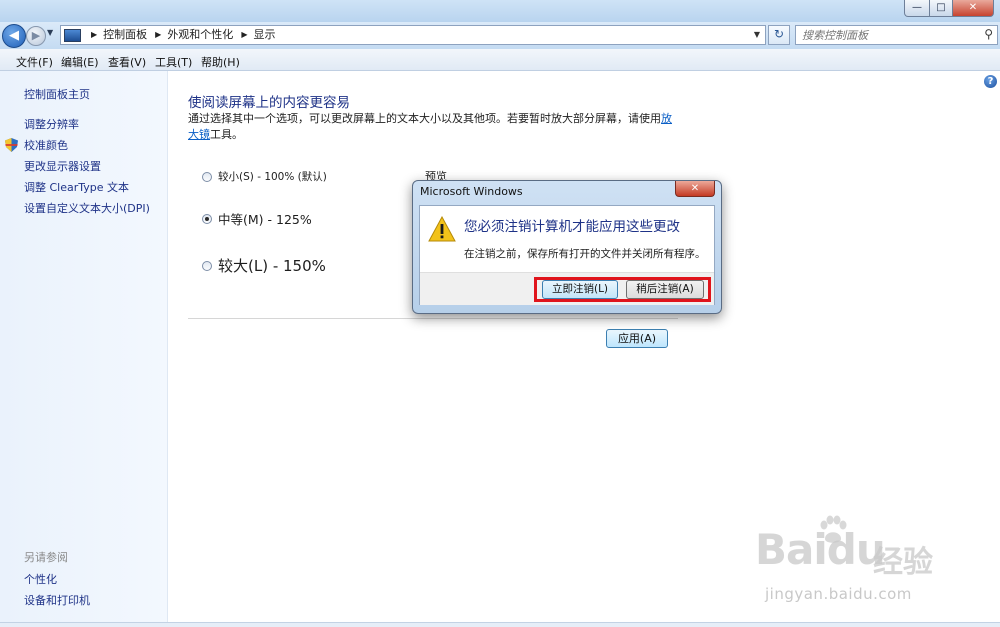 This screenshot has width=1000, height=627. Describe the element at coordinates (72, 35) in the screenshot. I see `control-panel-icon` at that location.